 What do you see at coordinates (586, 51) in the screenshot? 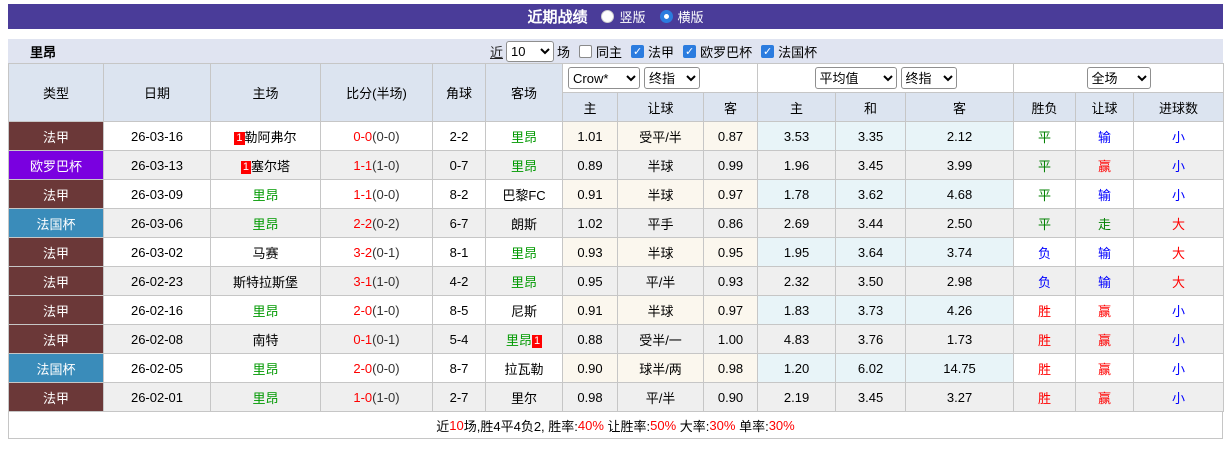
I see `same-home-checkbox` at bounding box center [586, 51].